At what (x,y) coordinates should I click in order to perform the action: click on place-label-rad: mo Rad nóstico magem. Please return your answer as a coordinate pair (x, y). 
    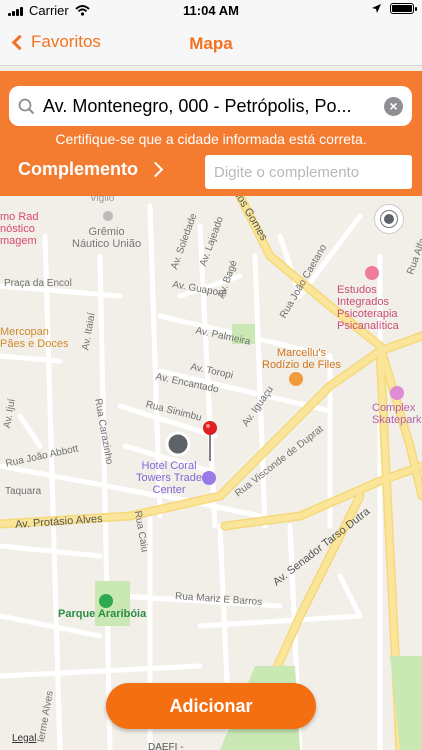
    Looking at the image, I should click on (19, 229).